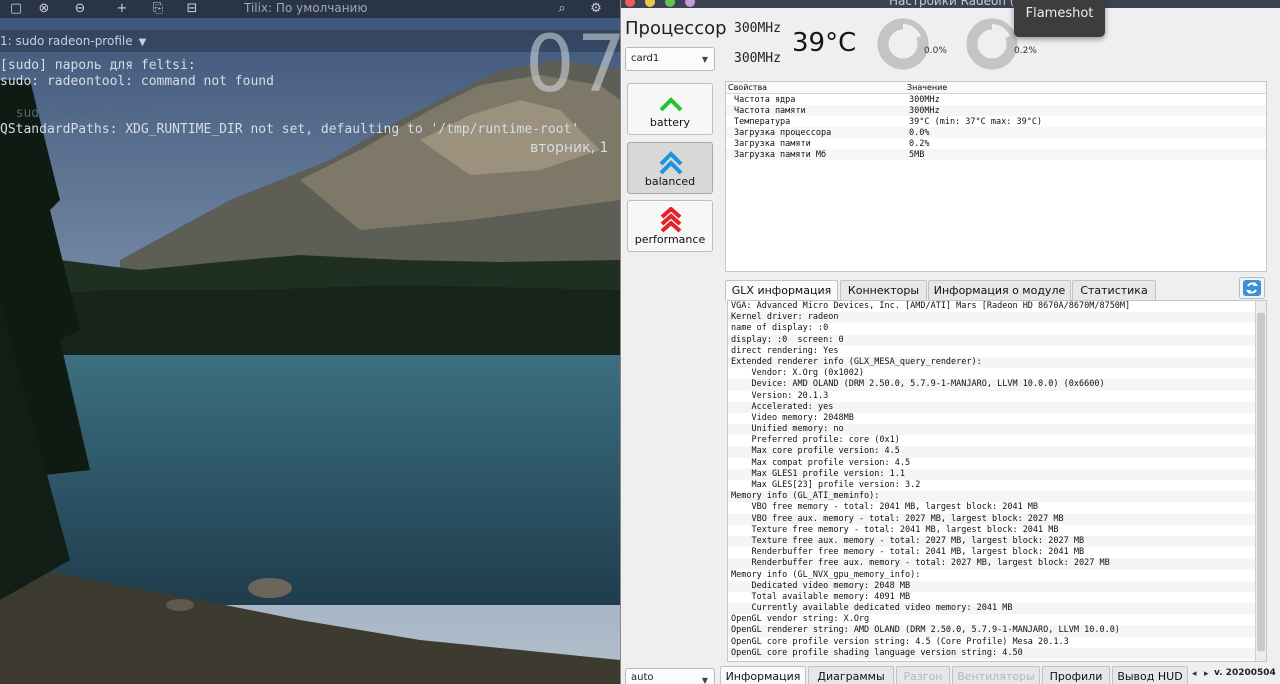 The height and width of the screenshot is (684, 1280). What do you see at coordinates (800, 619) in the screenshot?
I see `glx-line: OpenGL vendor string: X.Org` at bounding box center [800, 619].